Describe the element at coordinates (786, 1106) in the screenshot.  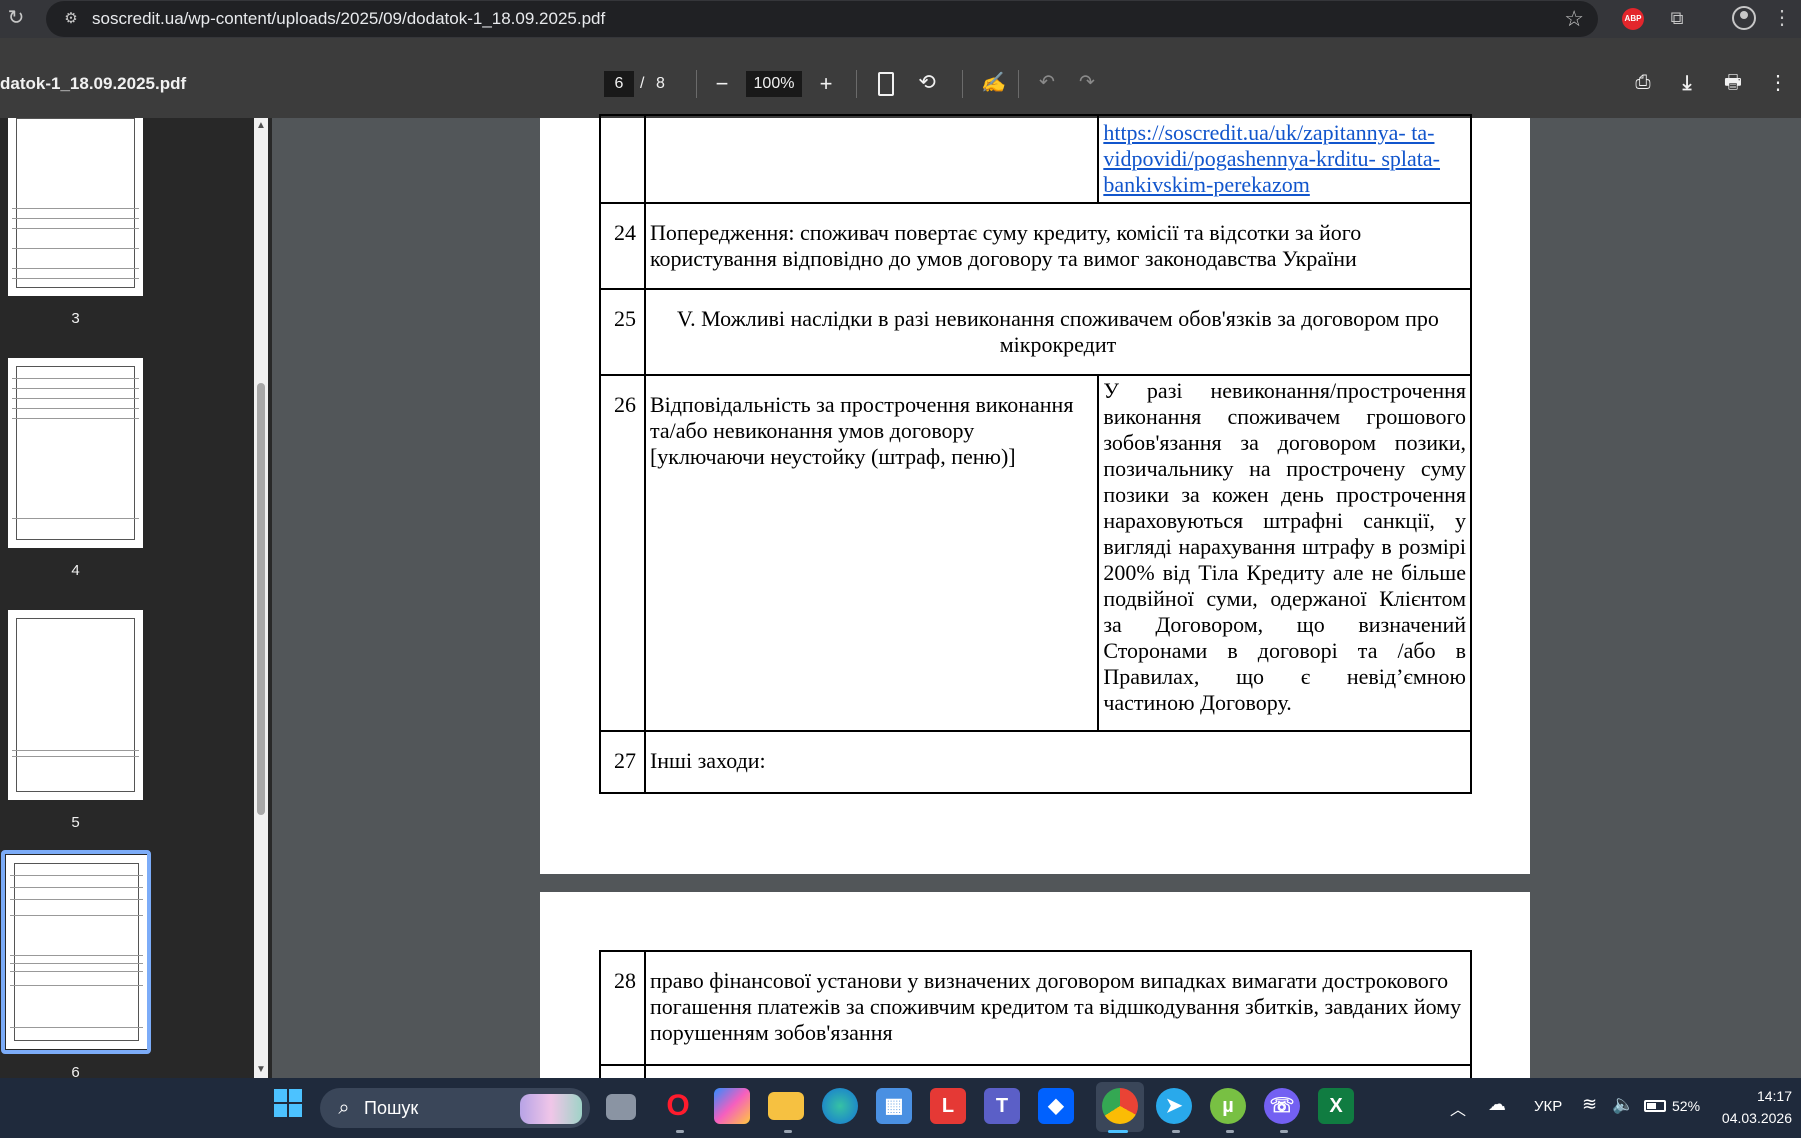
I see `file-explorer-icon` at that location.